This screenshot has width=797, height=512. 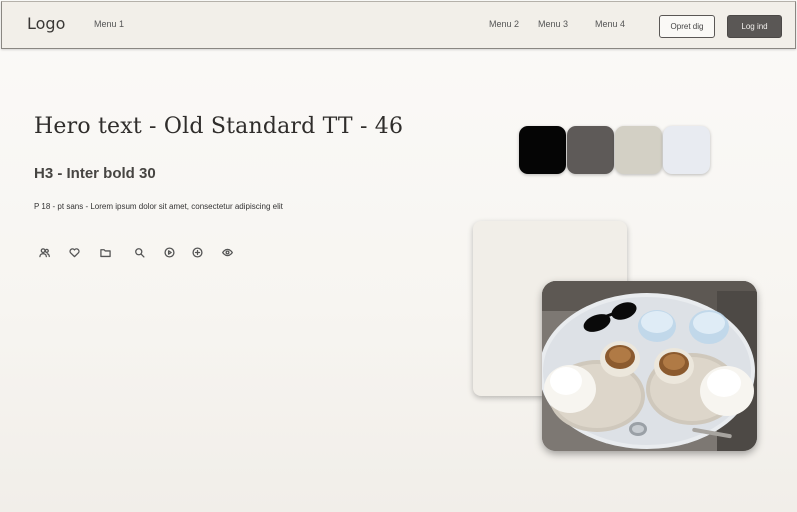 What do you see at coordinates (105, 252) in the screenshot?
I see `folder-icon` at bounding box center [105, 252].